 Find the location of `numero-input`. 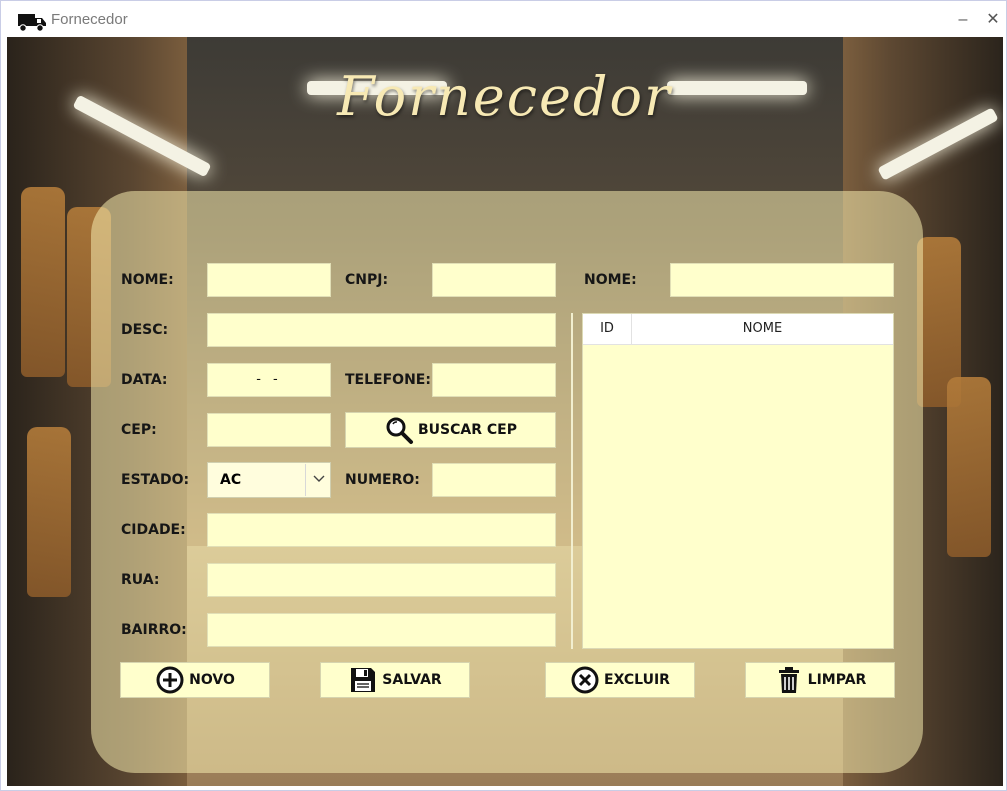

numero-input is located at coordinates (494, 480).